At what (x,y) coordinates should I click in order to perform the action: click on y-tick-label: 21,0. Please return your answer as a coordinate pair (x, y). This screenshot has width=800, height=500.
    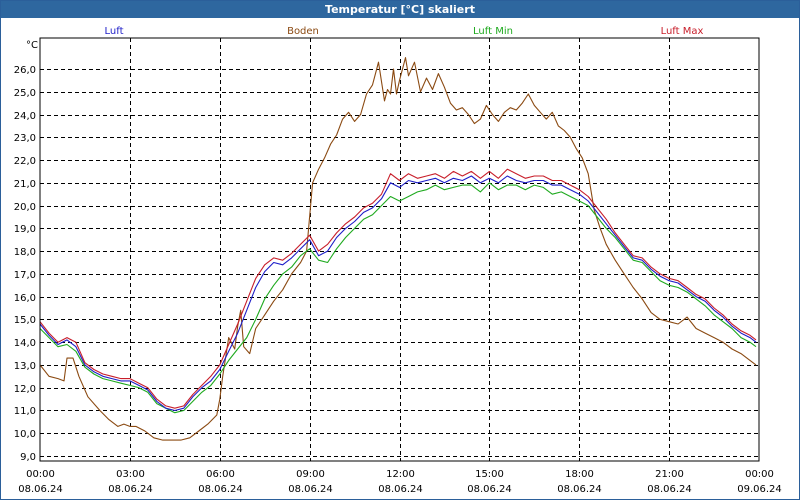
    Looking at the image, I should click on (25, 184).